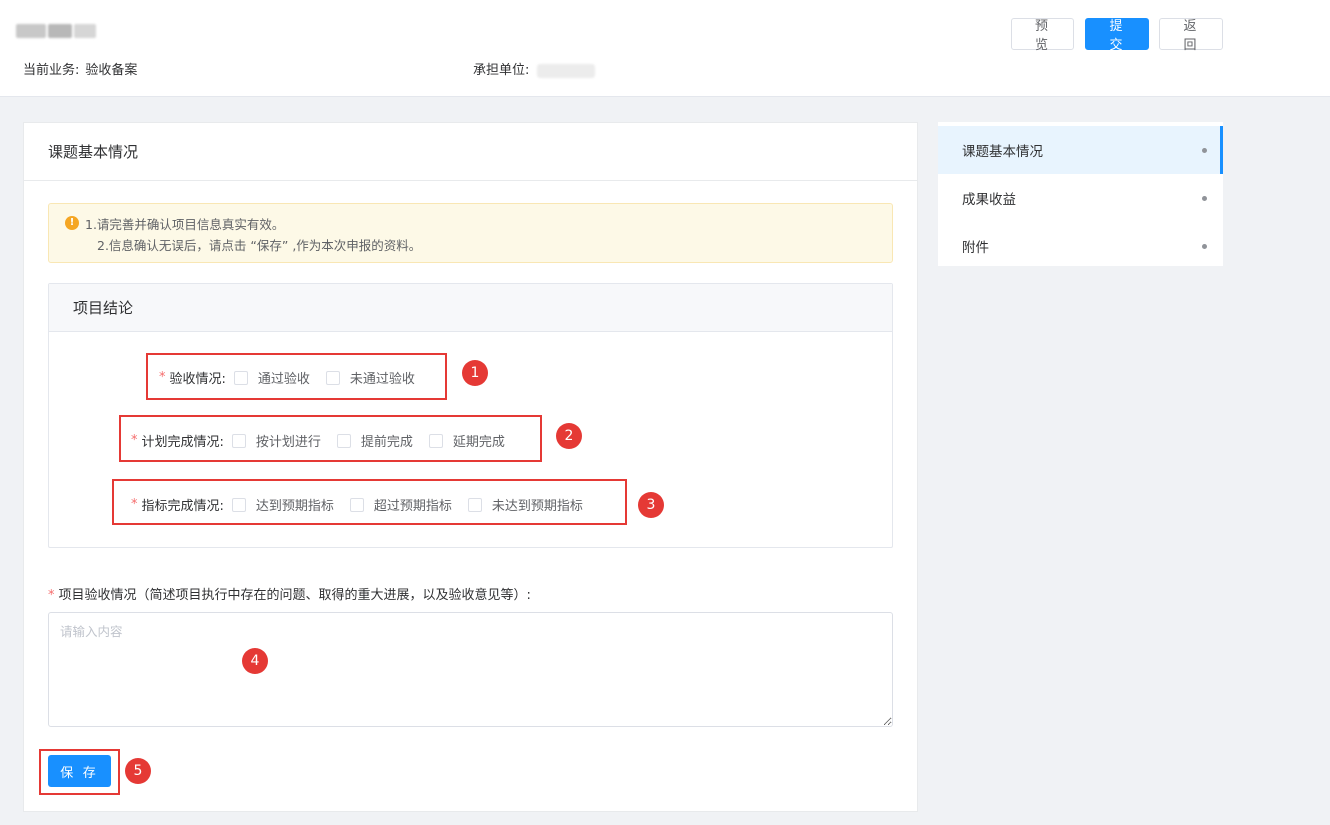 This screenshot has width=1330, height=825. I want to click on current-business: 当前业务: 验收备案, so click(80, 68).